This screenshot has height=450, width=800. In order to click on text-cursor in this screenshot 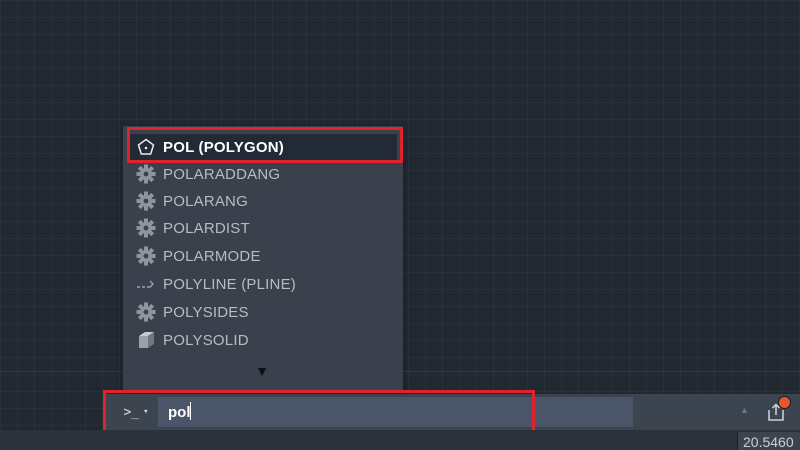, I will do `click(190, 411)`.